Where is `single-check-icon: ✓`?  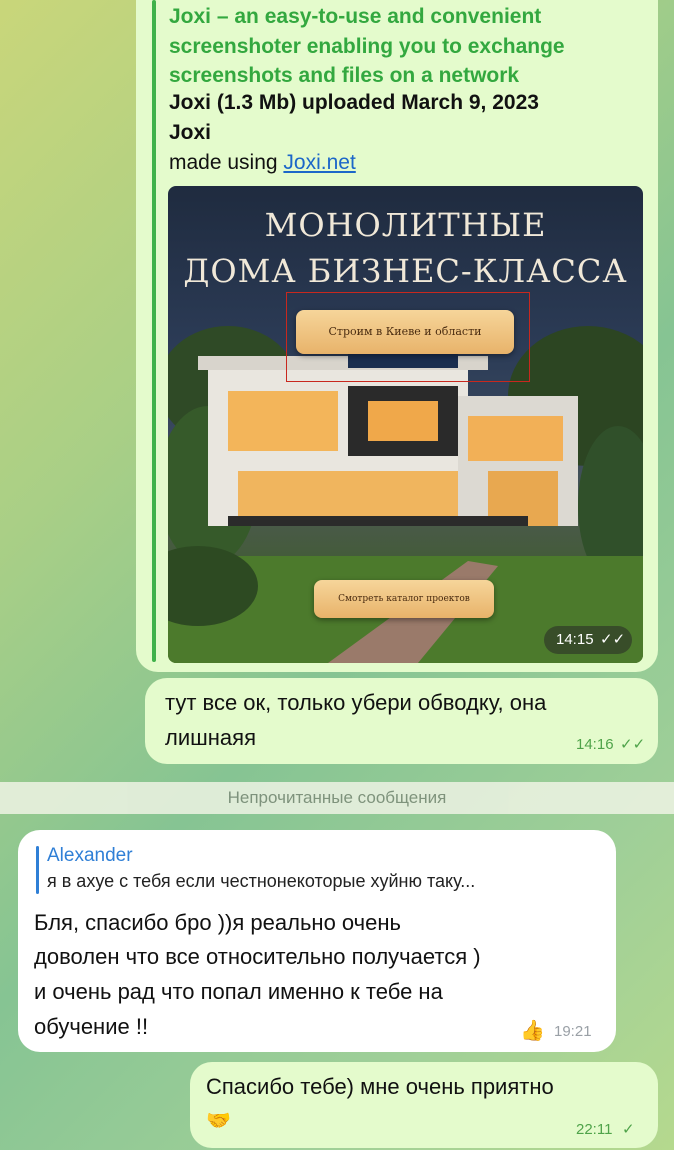 single-check-icon: ✓ is located at coordinates (628, 1129).